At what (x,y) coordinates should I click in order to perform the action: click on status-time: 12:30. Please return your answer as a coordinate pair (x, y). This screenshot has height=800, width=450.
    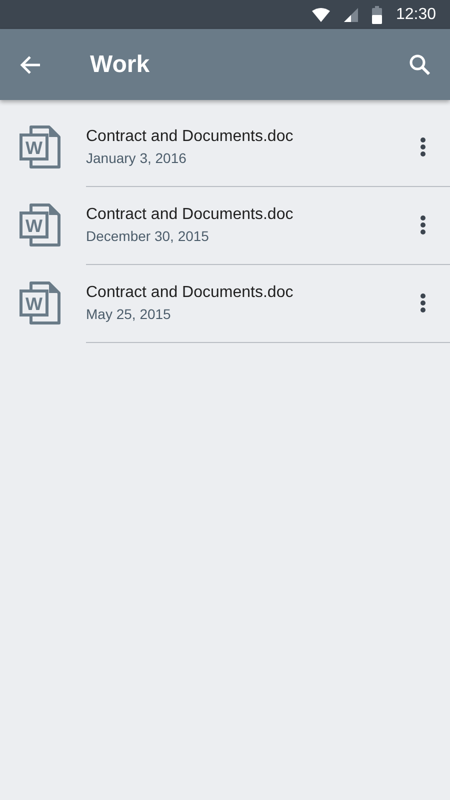
    Looking at the image, I should click on (416, 15).